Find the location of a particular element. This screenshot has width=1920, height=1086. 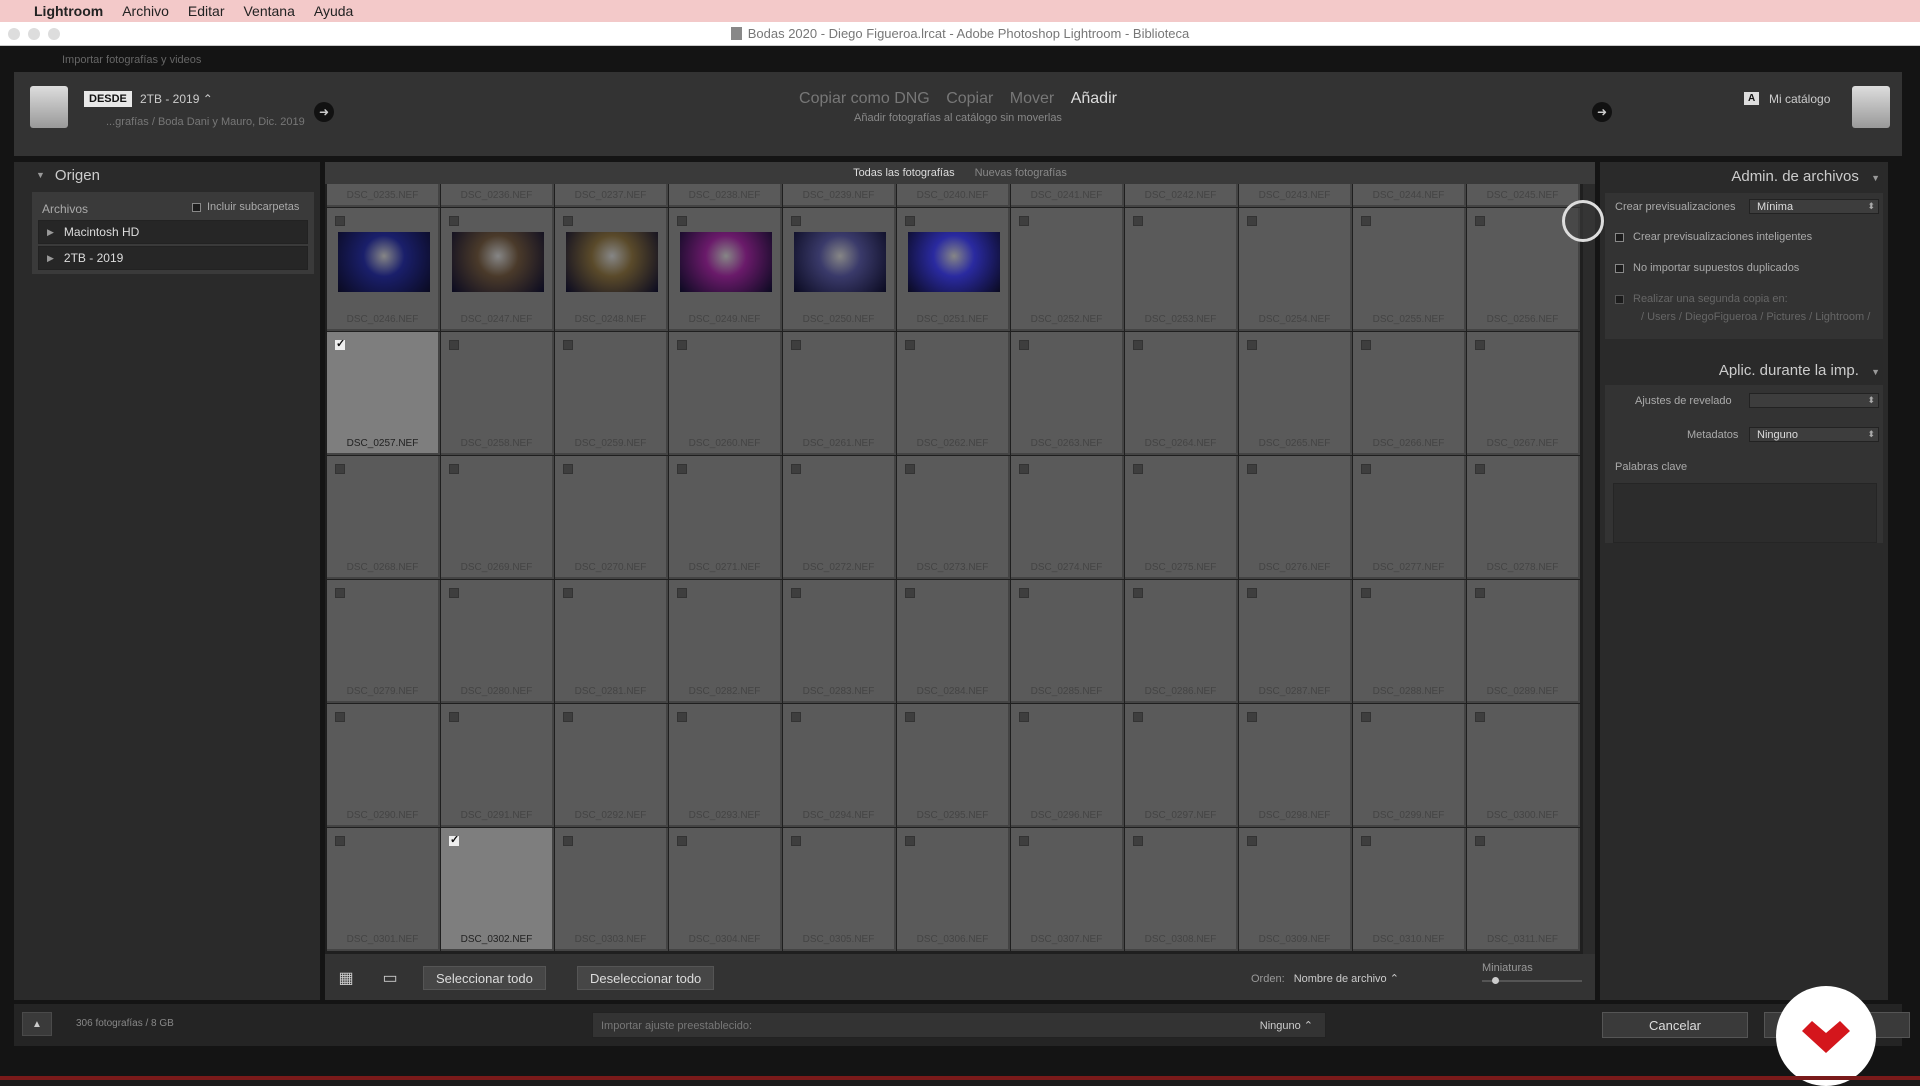

photo-cell: DSC_0310.NEF is located at coordinates (1409, 889).